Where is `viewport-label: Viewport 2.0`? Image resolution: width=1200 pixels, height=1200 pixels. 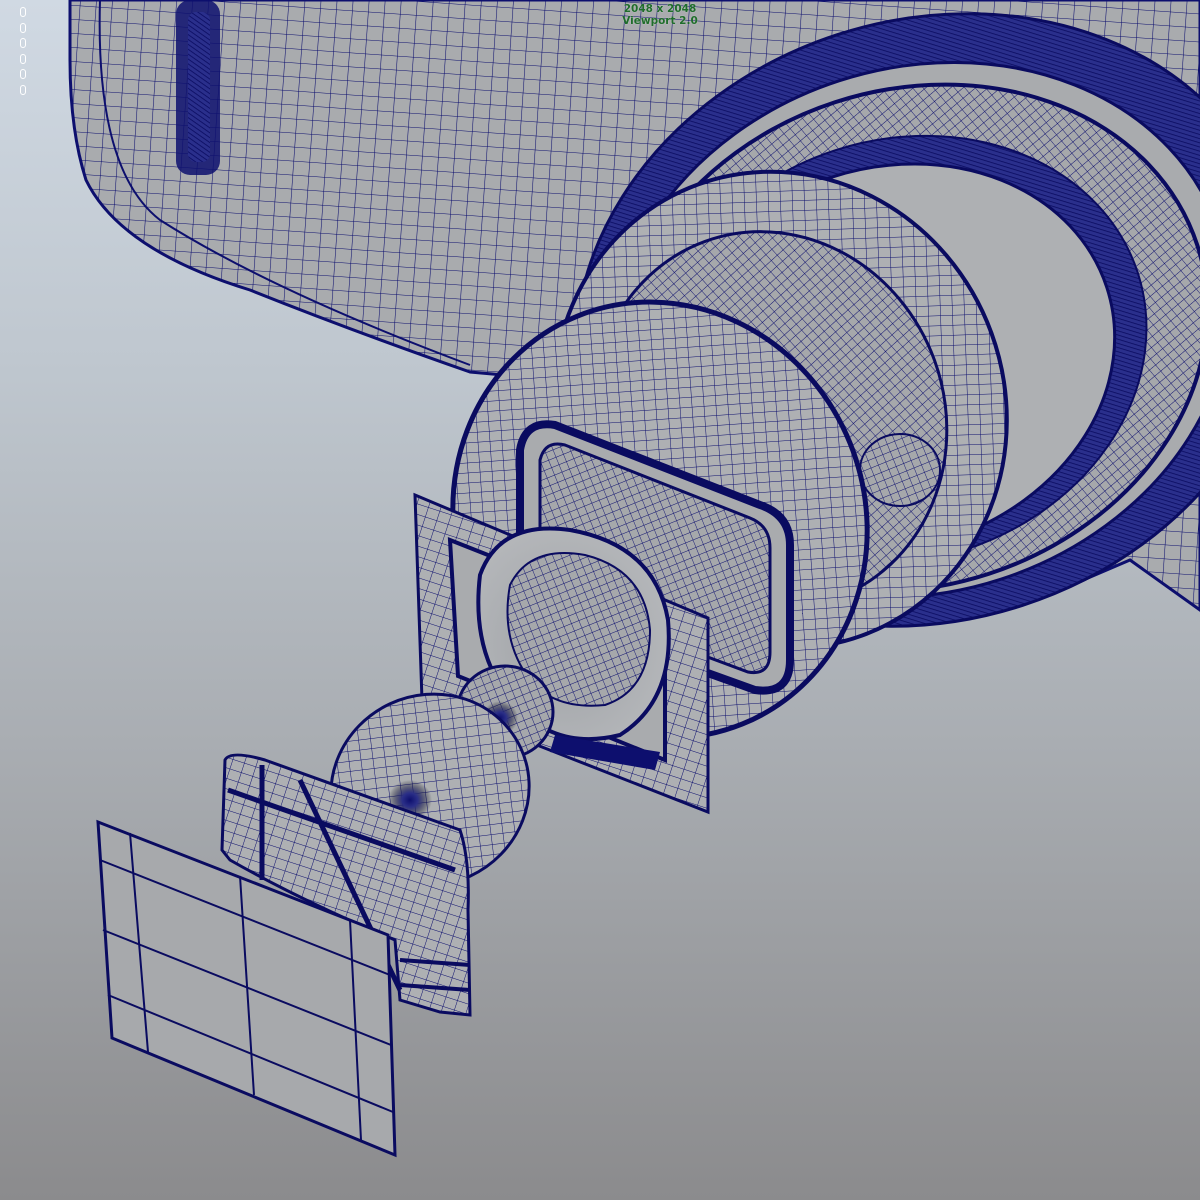 viewport-label: Viewport 2.0 is located at coordinates (660, 20).